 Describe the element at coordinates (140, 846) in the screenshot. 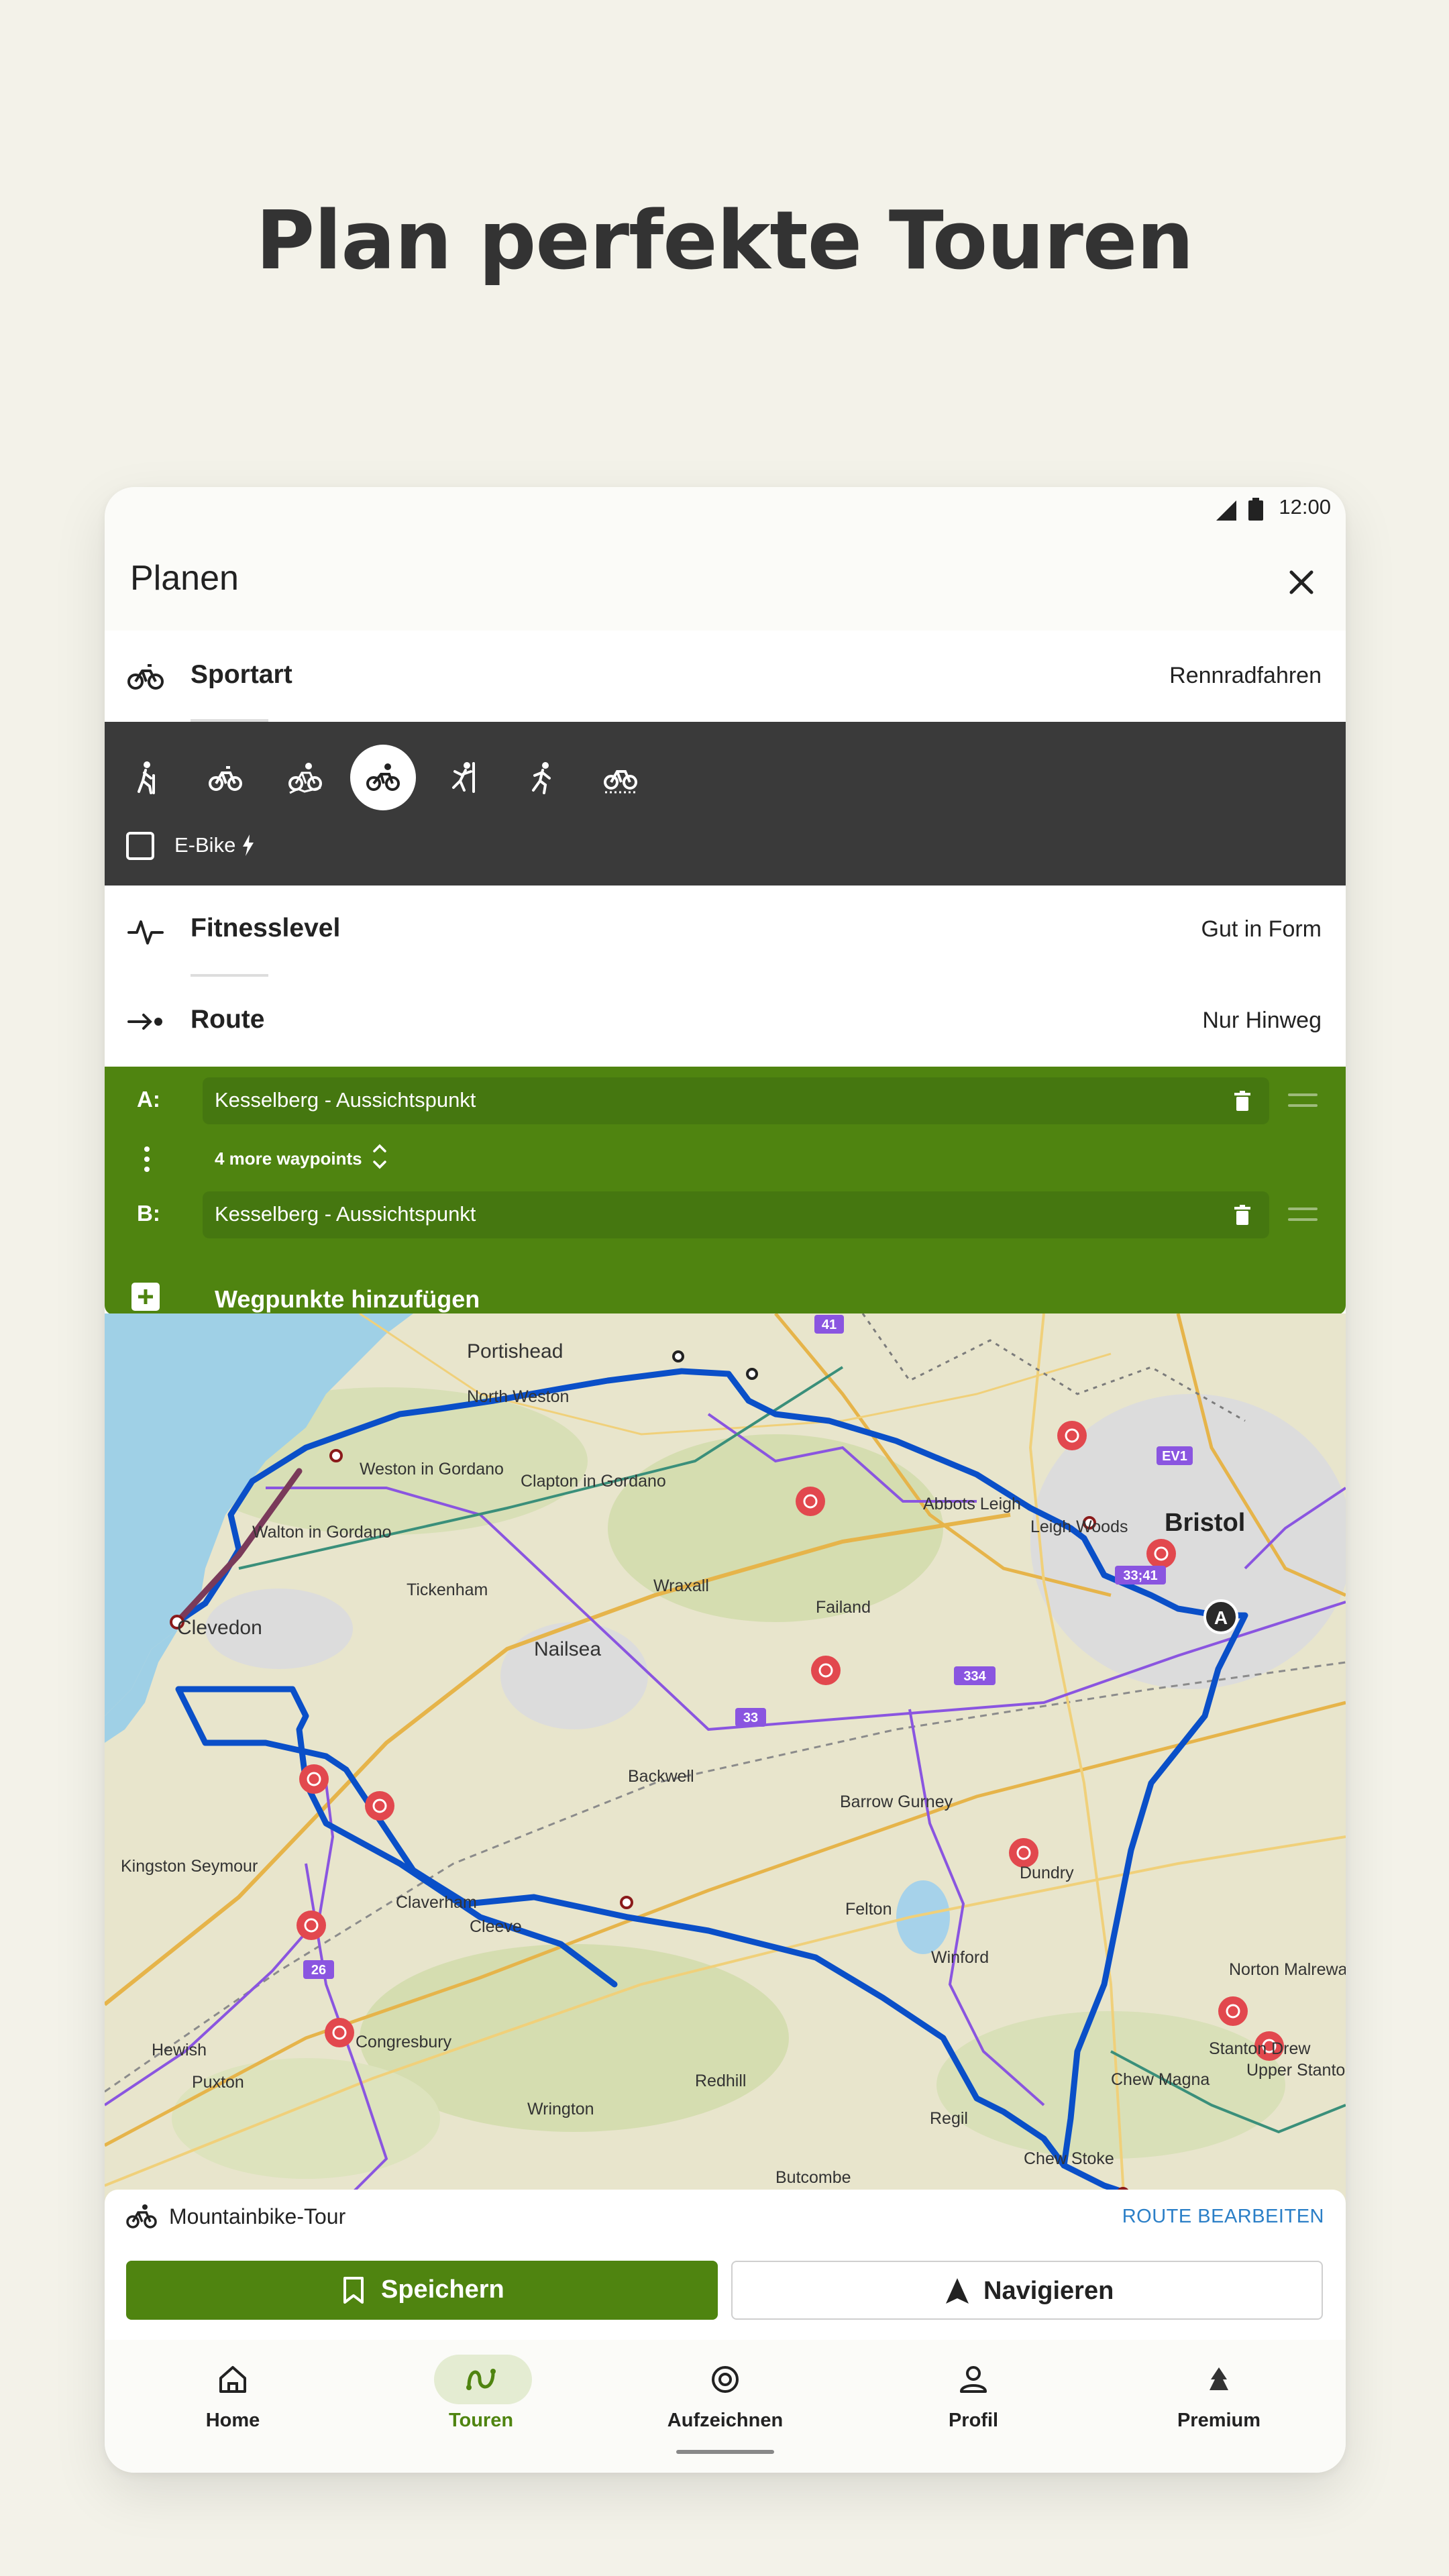

I see `ebike-checkbox` at that location.